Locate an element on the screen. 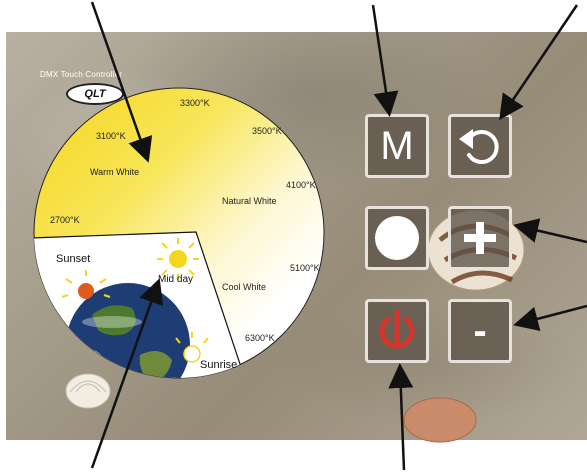 The image size is (587, 472). arrow-to-reset-button is located at coordinates (539, 62).